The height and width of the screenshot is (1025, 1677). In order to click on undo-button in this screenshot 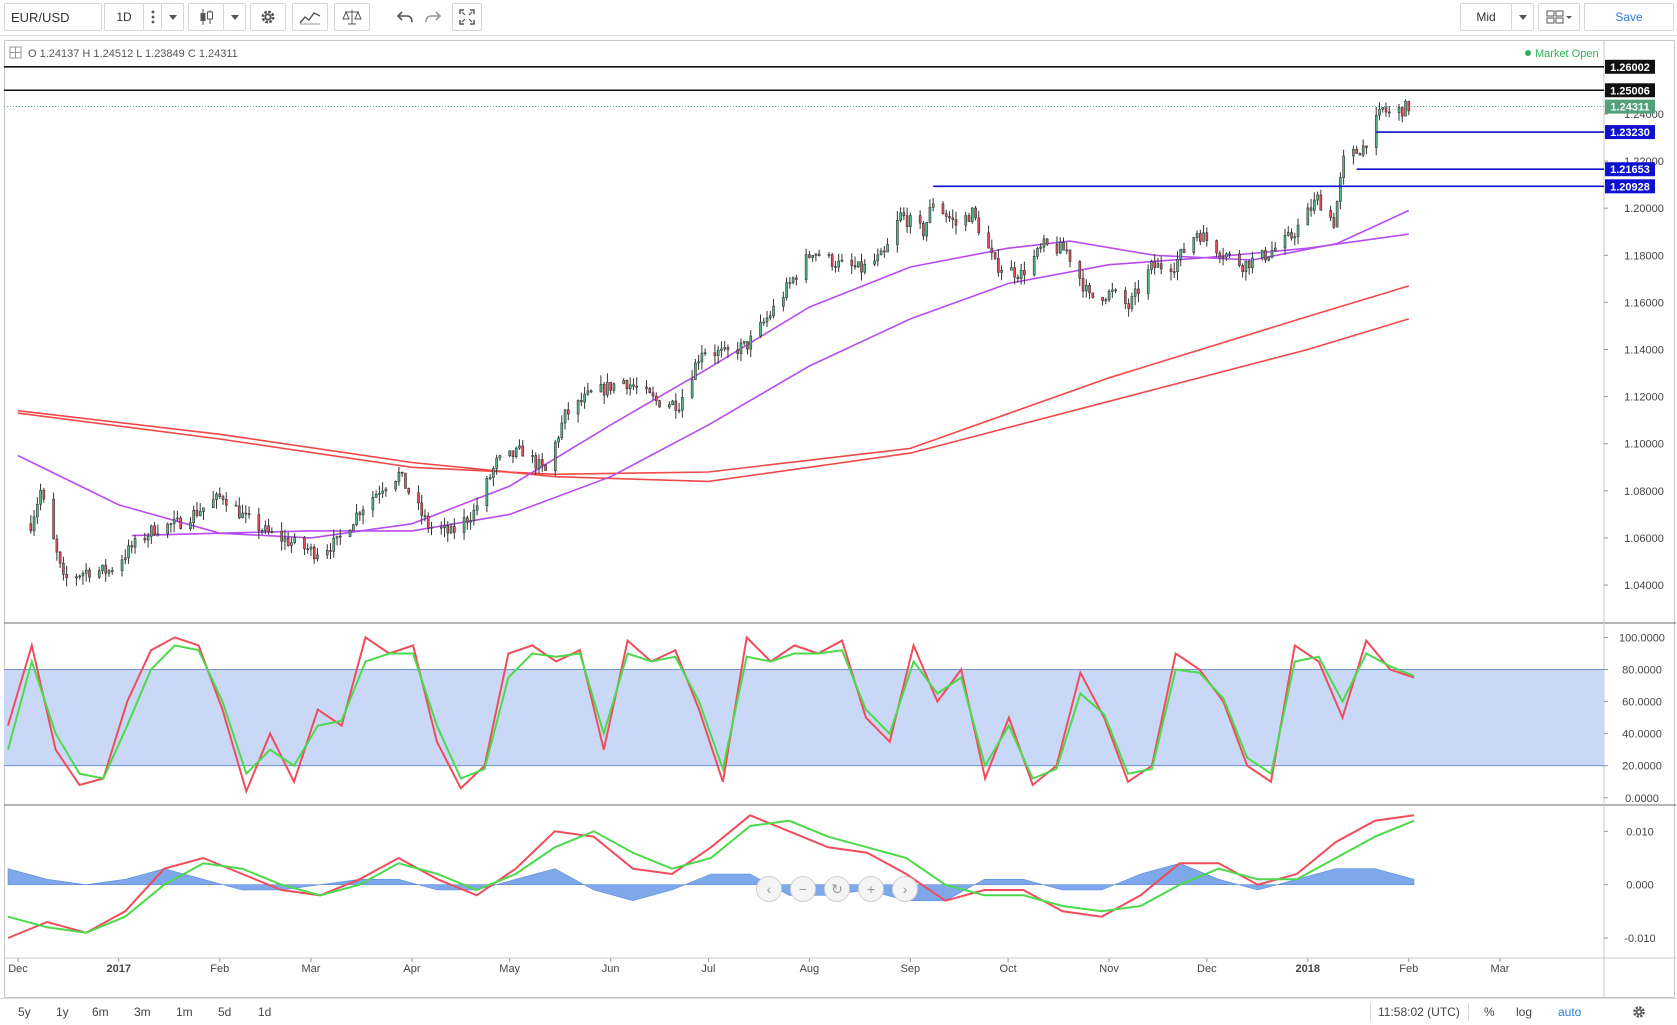, I will do `click(405, 17)`.